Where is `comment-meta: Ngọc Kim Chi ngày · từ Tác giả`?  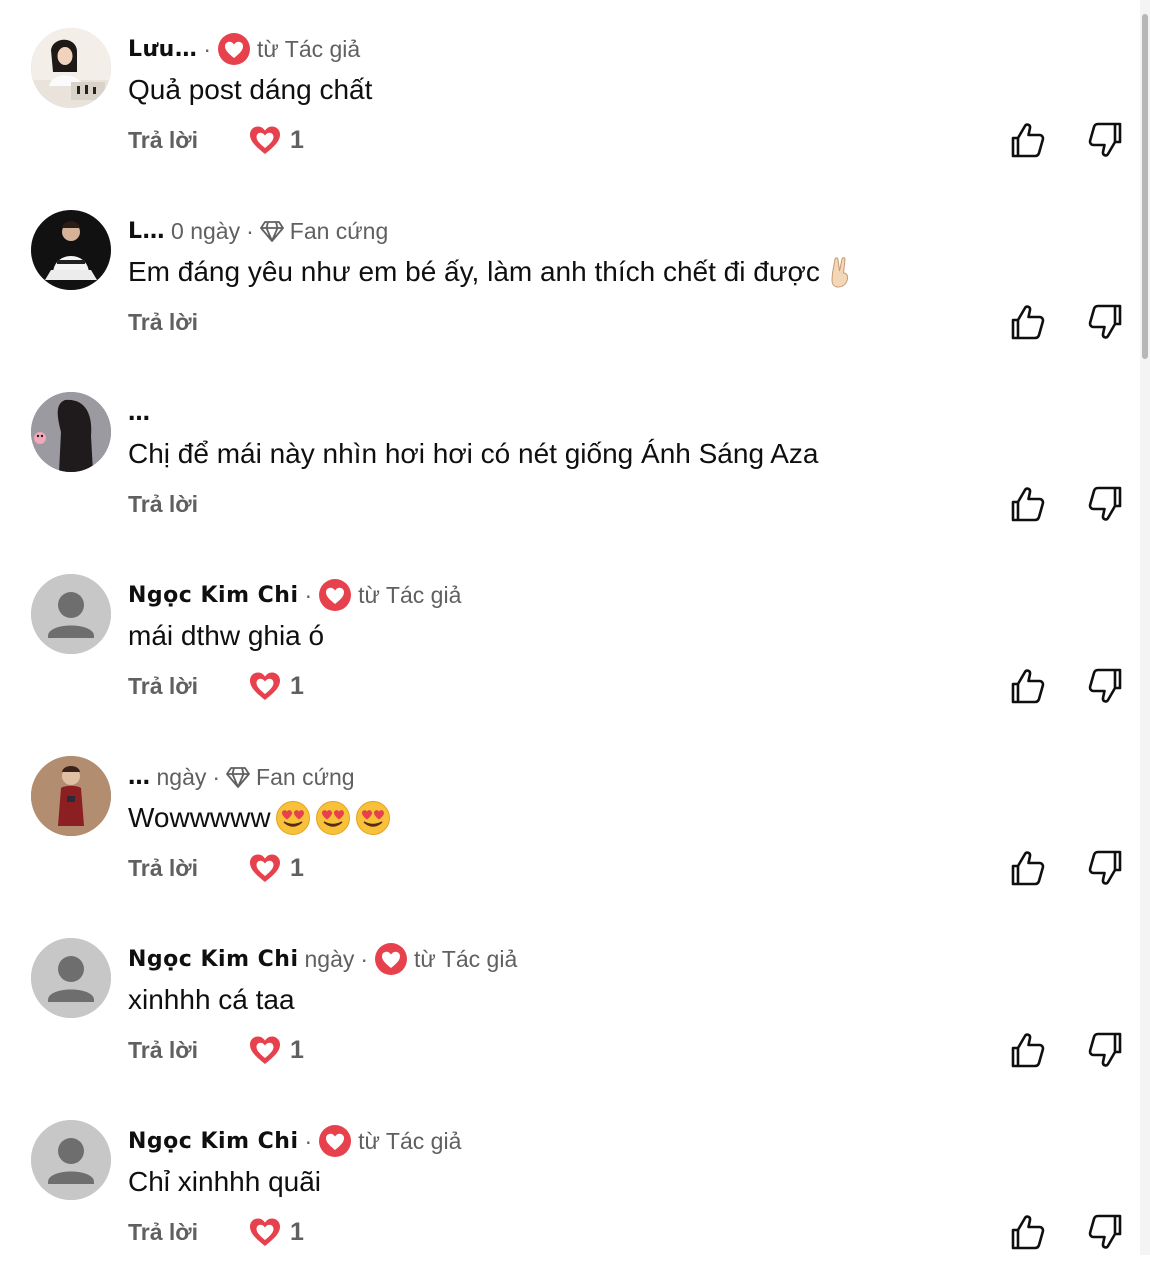
comment-meta: Ngọc Kim Chi ngày · từ Tác giả is located at coordinates (322, 959).